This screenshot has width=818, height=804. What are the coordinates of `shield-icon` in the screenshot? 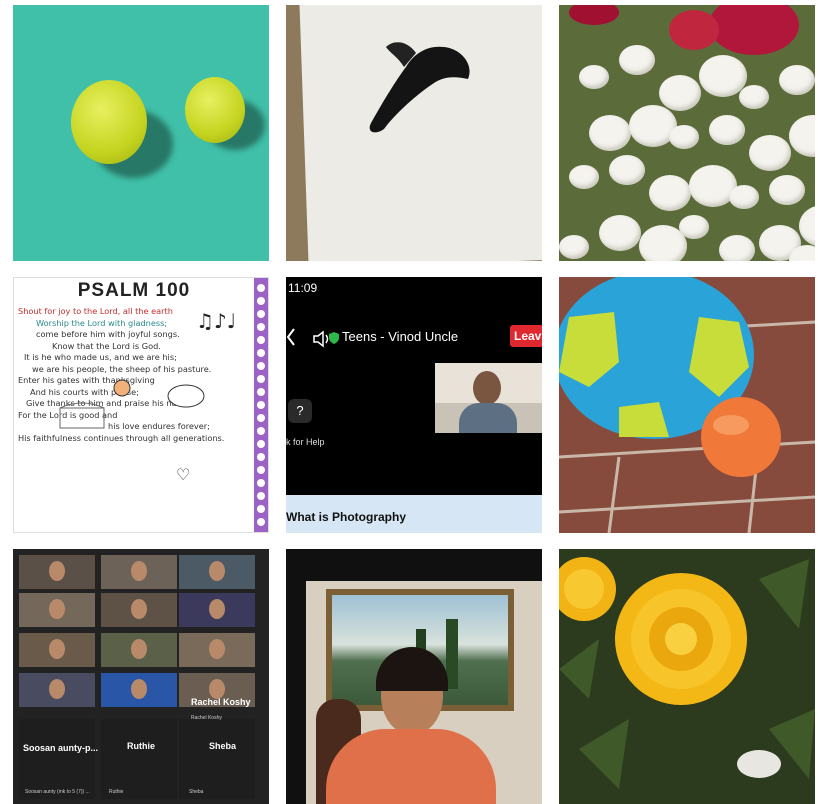 It's located at (334, 338).